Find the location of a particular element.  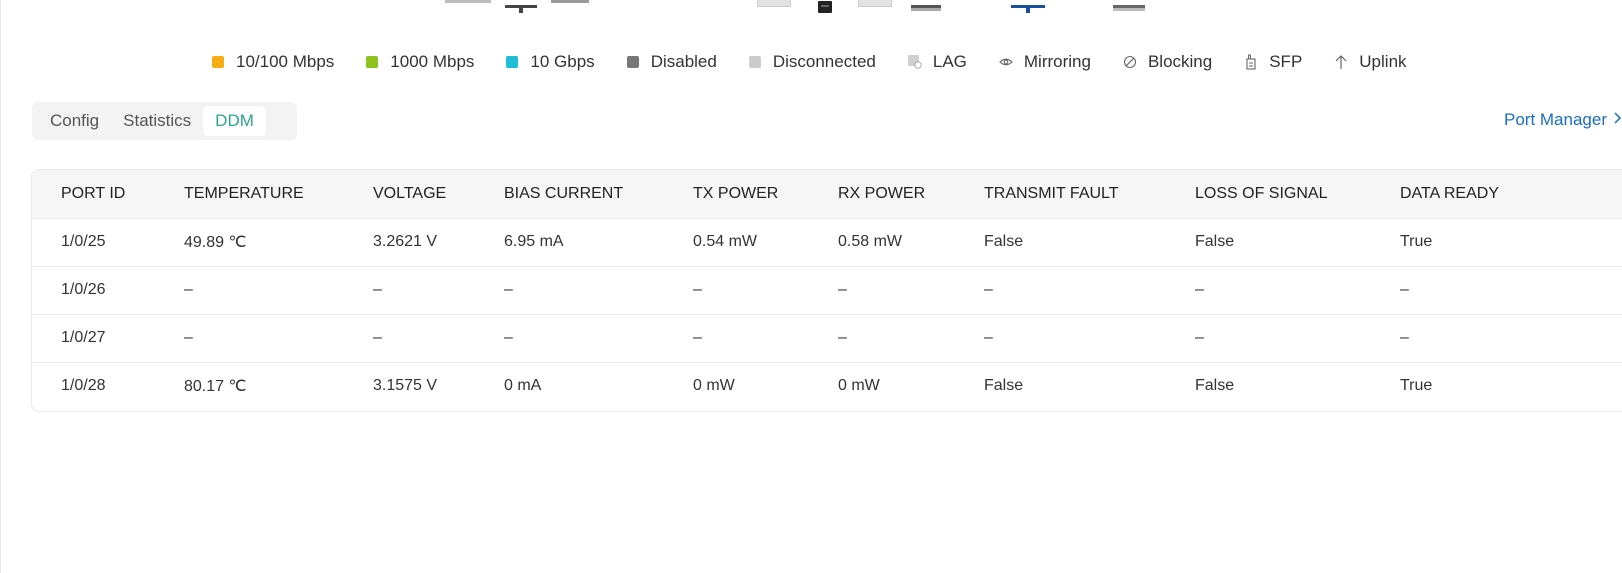

sfp-icon is located at coordinates (1251, 62).